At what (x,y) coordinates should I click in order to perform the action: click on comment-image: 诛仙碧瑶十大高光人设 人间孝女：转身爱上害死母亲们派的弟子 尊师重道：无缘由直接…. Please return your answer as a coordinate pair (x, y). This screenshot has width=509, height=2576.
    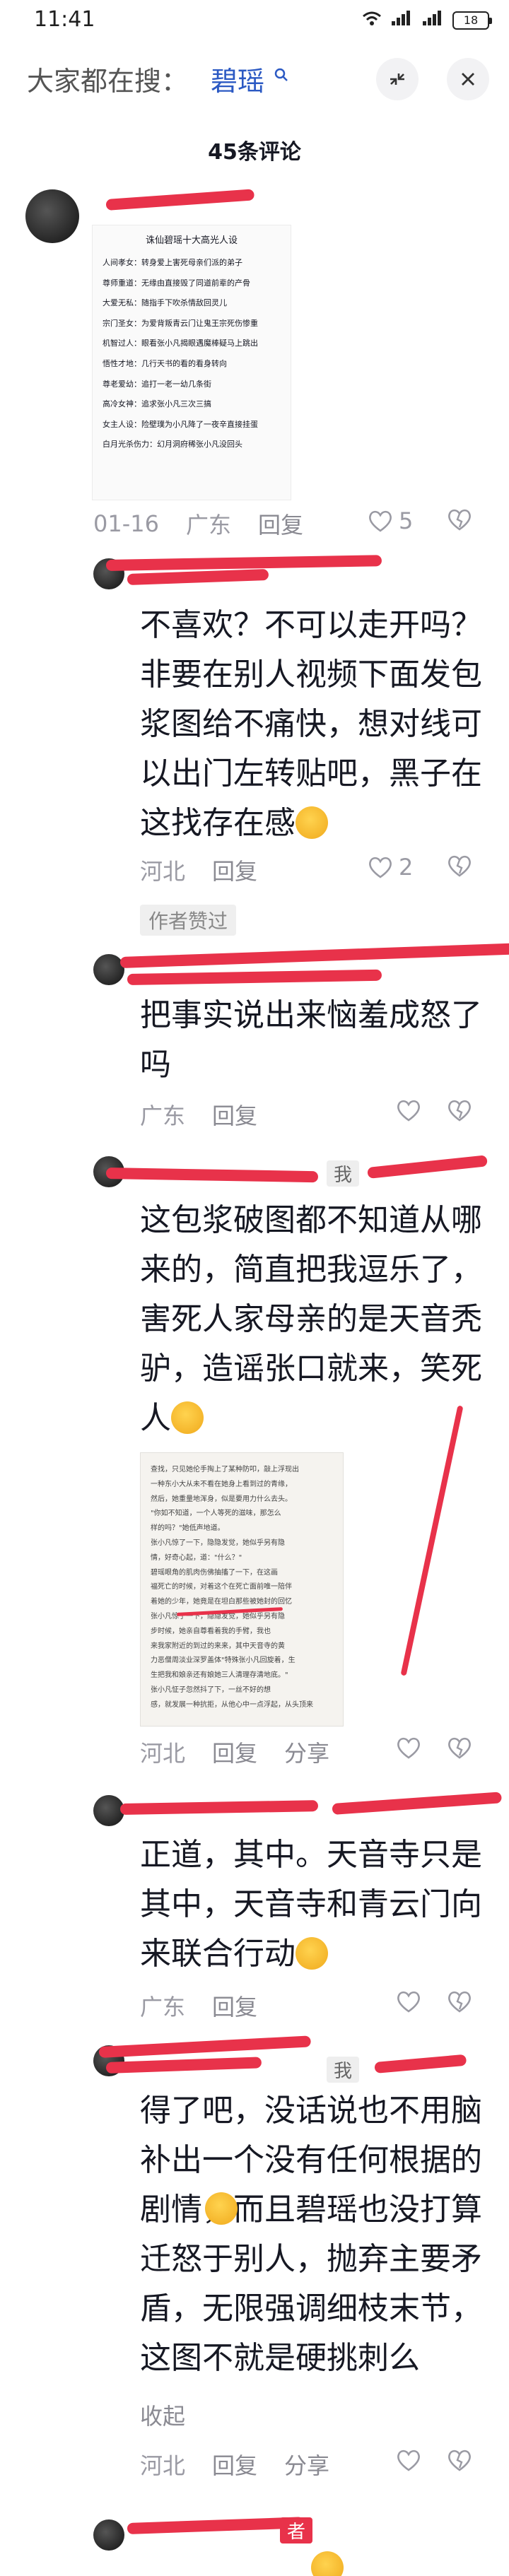
    Looking at the image, I should click on (192, 362).